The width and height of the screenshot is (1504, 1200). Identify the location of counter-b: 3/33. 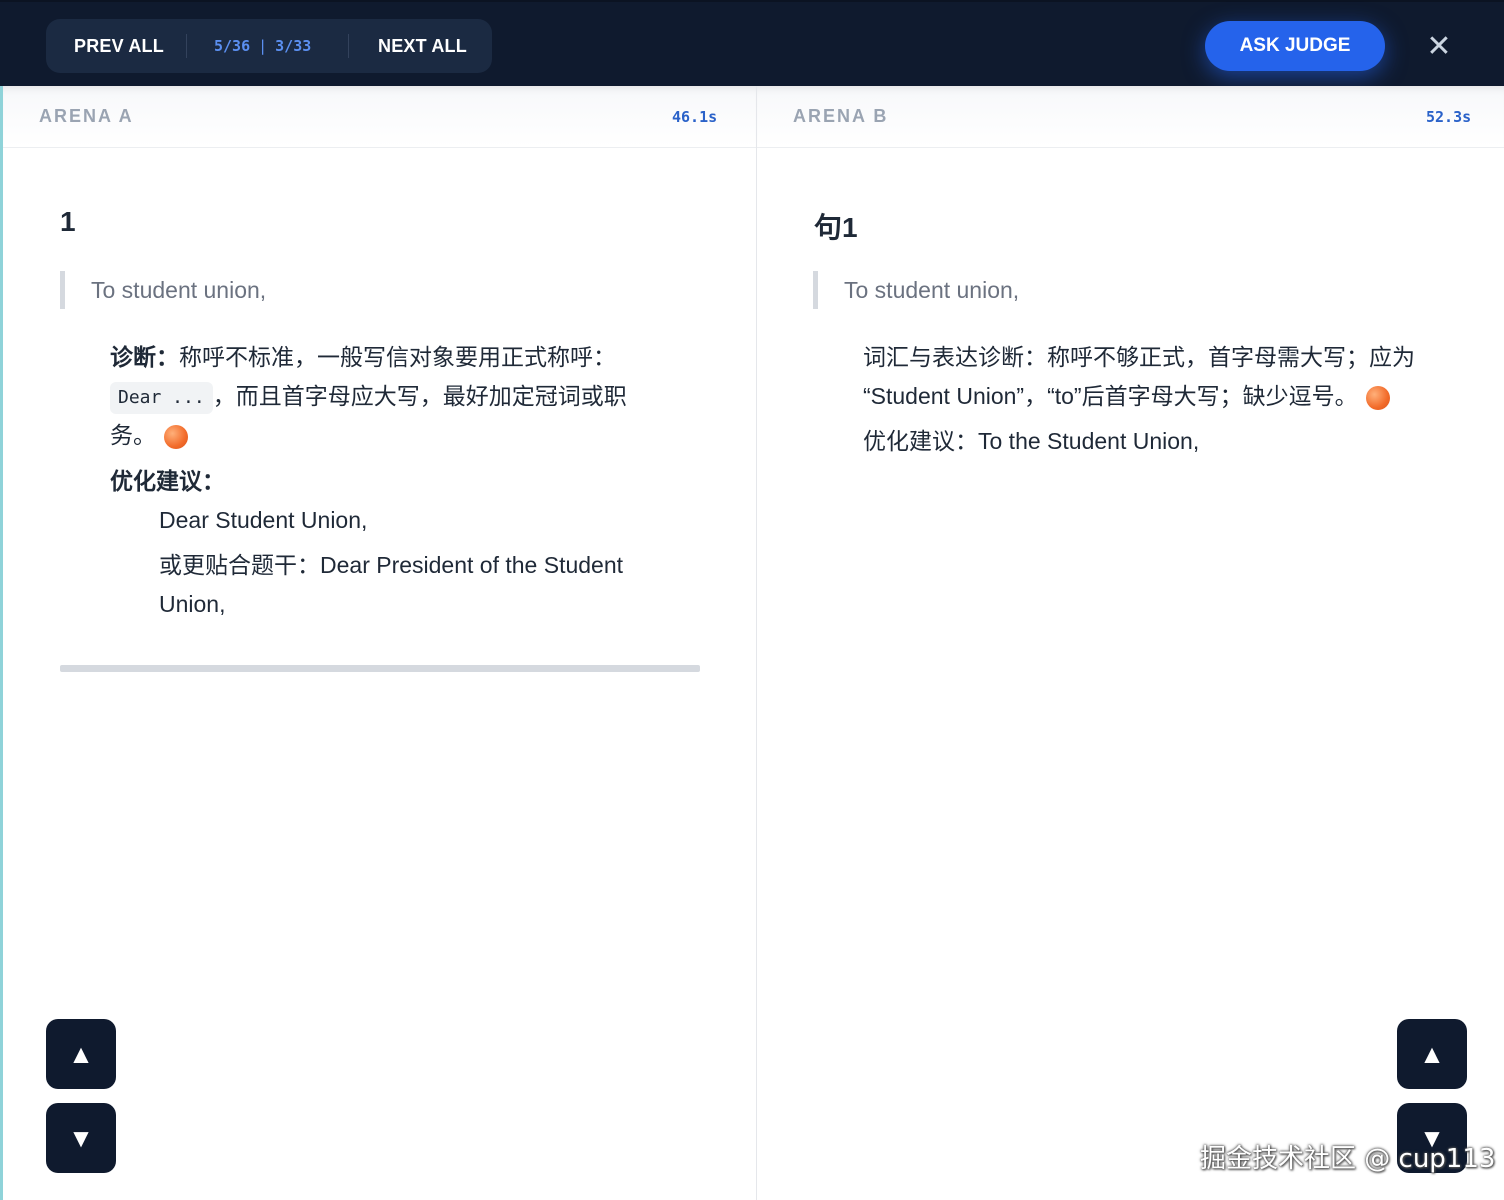
(293, 46).